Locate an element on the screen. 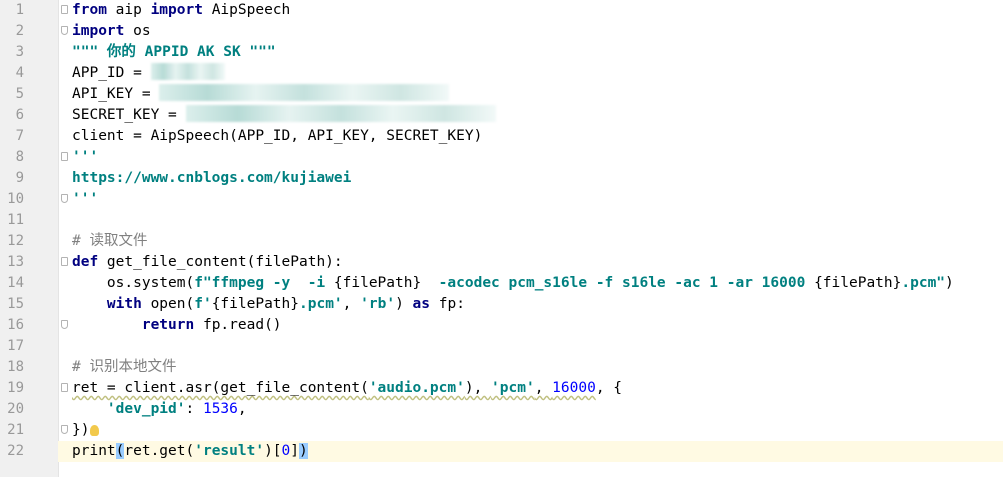 The height and width of the screenshot is (477, 1003). line-number: 6 is located at coordinates (19, 115).